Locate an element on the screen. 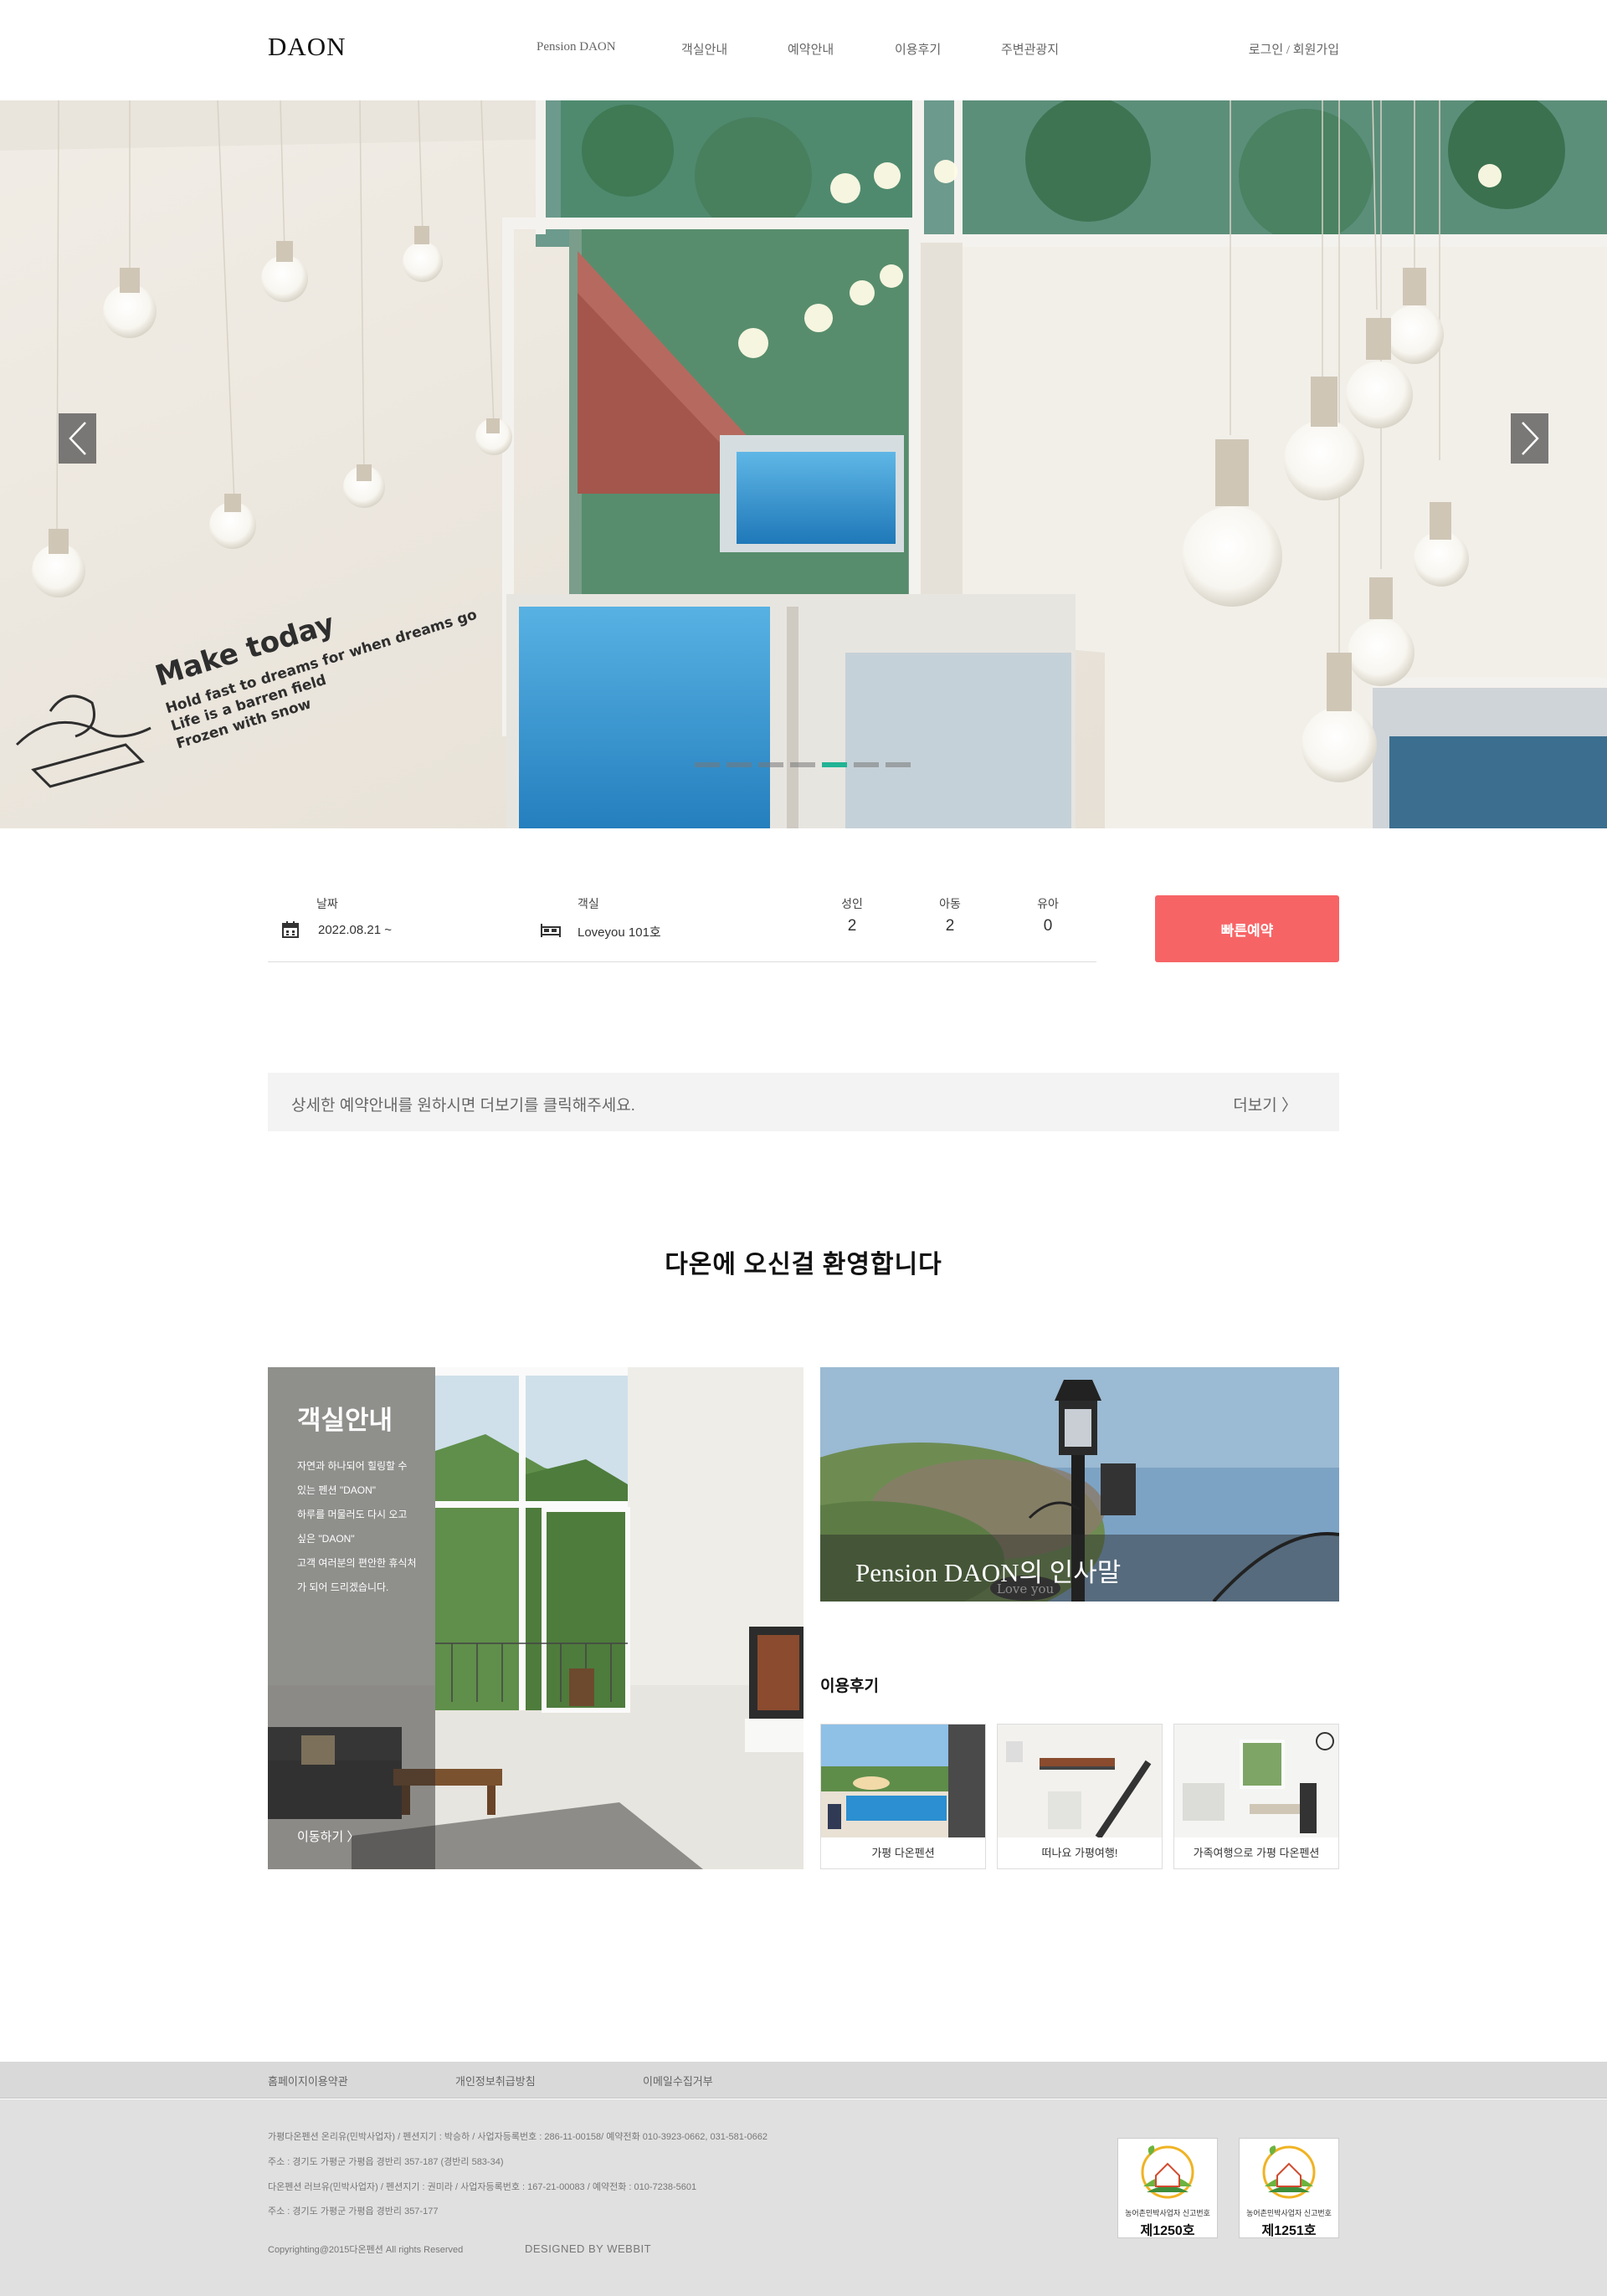 The height and width of the screenshot is (2296, 1607). review-card: 가평 다온펜션 is located at coordinates (903, 1796).